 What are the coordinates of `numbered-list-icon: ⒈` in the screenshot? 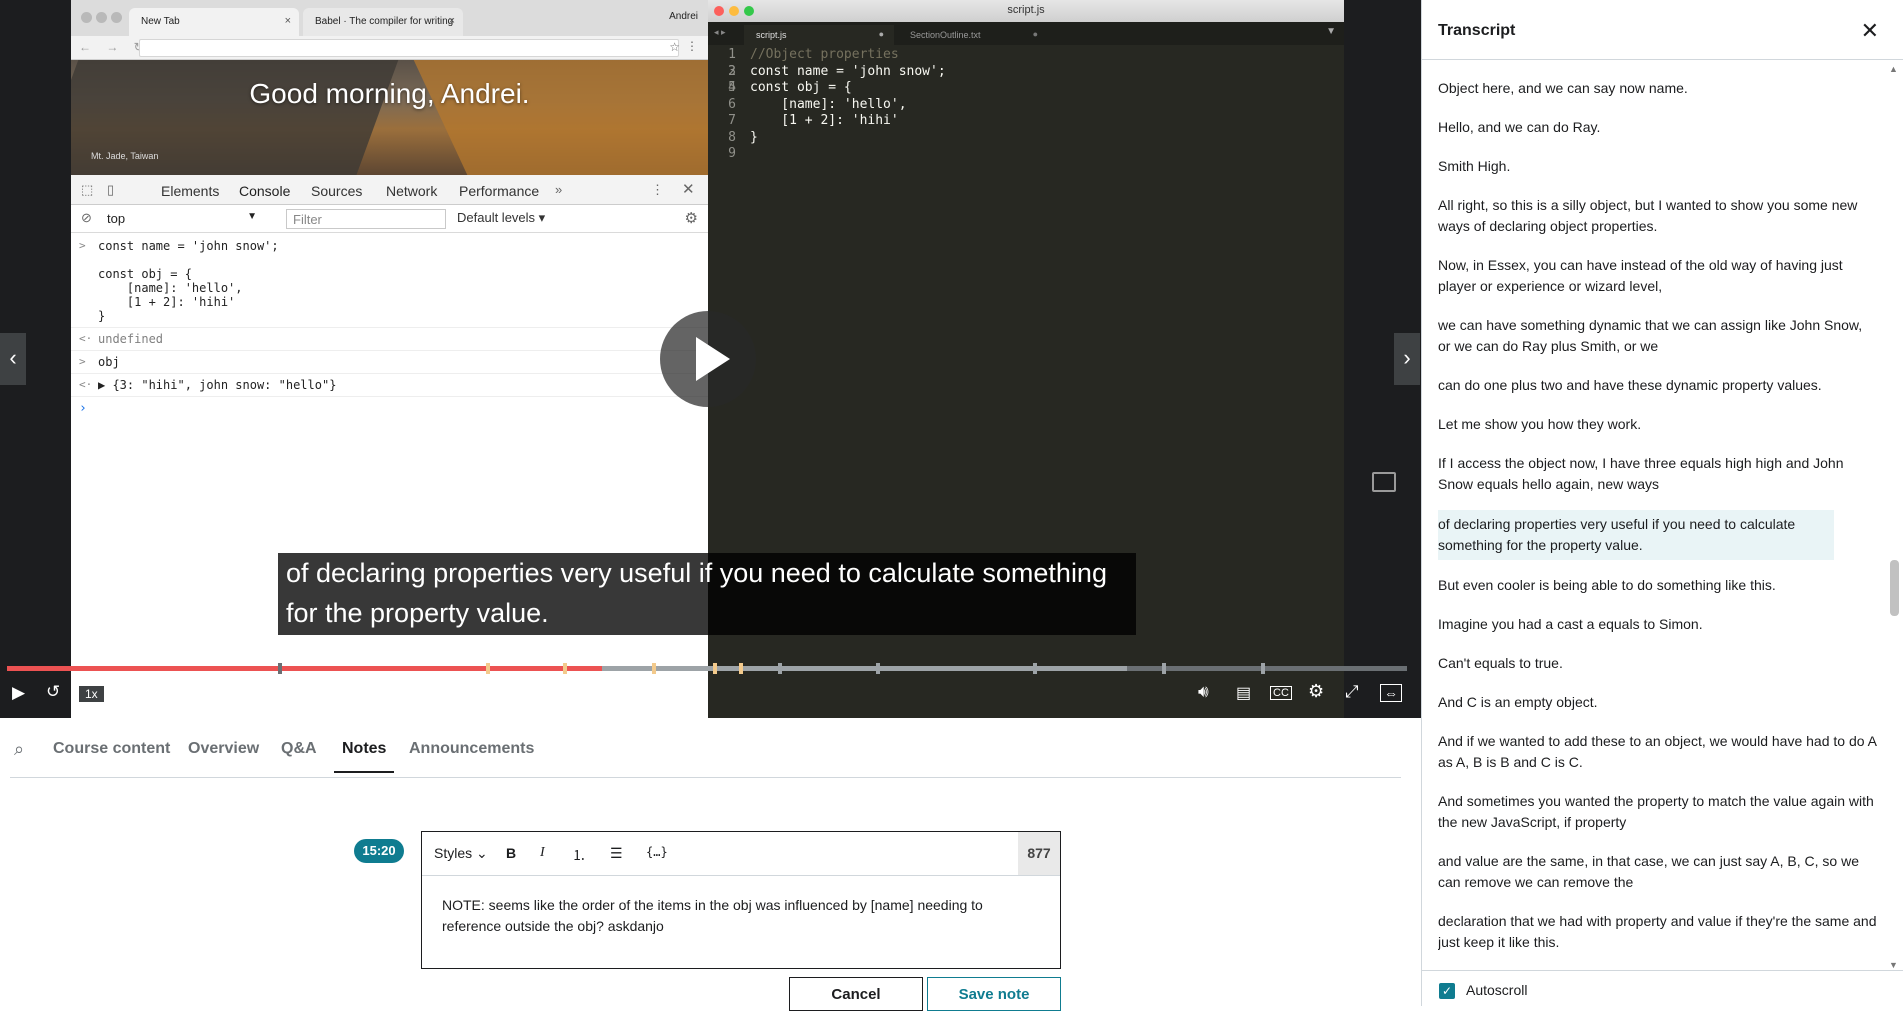 It's located at (579, 855).